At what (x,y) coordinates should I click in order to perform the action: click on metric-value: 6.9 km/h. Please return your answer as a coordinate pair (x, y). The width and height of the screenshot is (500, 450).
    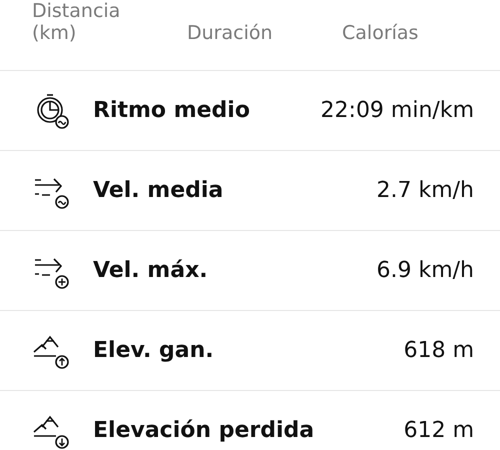
    Looking at the image, I should click on (425, 271).